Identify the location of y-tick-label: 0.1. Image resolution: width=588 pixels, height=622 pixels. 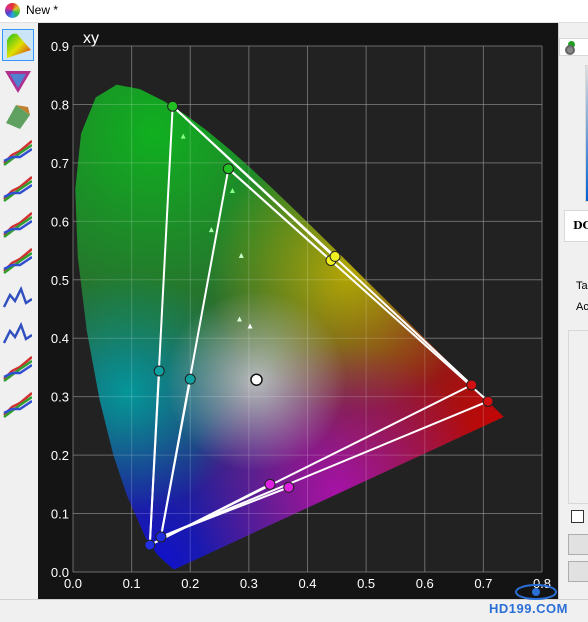
(60, 514).